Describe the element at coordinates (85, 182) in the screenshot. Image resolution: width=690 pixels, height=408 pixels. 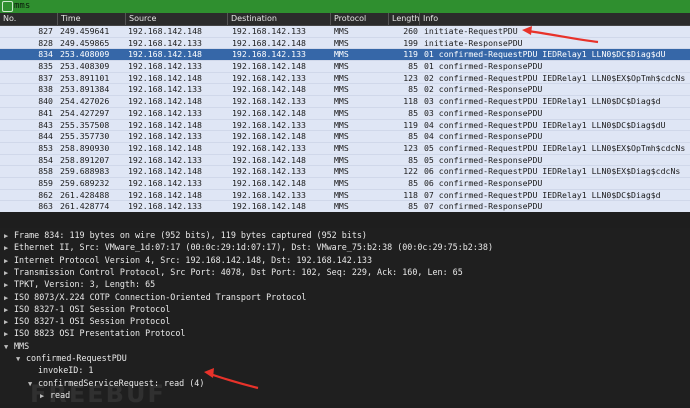
I see `packet-time-cell: 259.689232` at that location.